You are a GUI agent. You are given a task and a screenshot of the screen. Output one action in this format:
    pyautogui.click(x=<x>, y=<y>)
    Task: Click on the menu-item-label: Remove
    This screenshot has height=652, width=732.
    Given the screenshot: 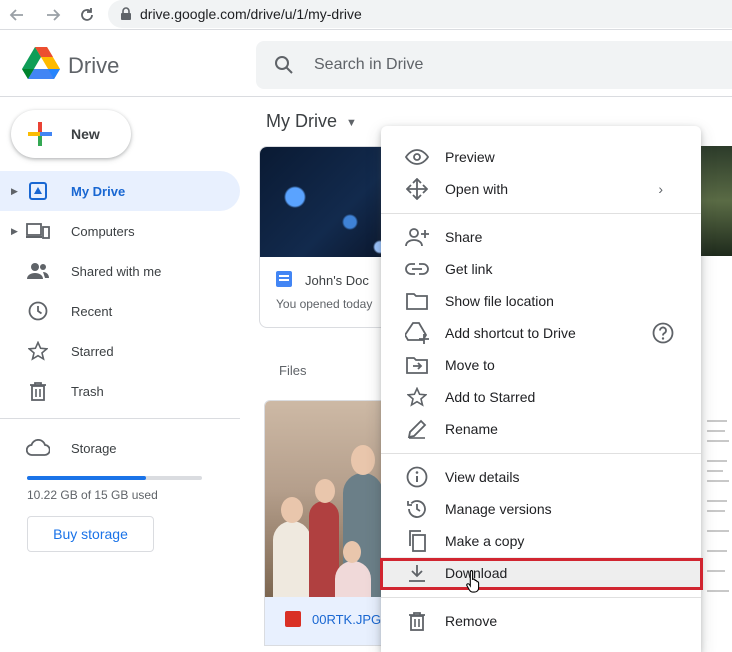 What is the action you would take?
    pyautogui.click(x=471, y=621)
    